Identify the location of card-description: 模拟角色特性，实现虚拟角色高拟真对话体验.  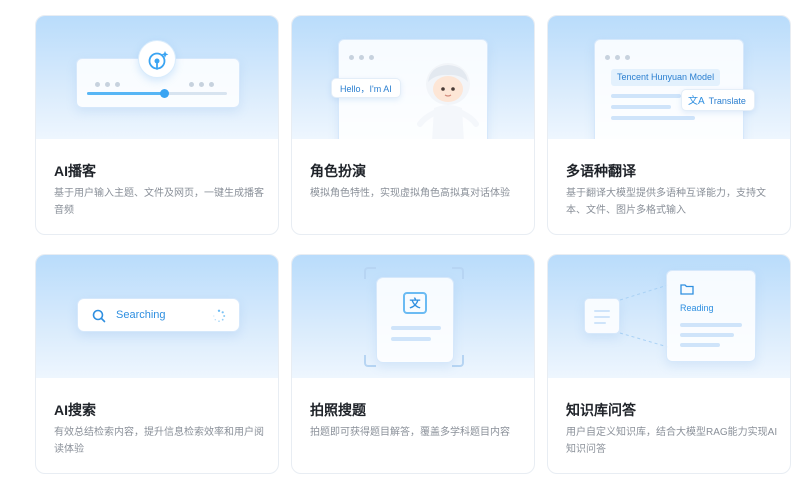
(410, 193).